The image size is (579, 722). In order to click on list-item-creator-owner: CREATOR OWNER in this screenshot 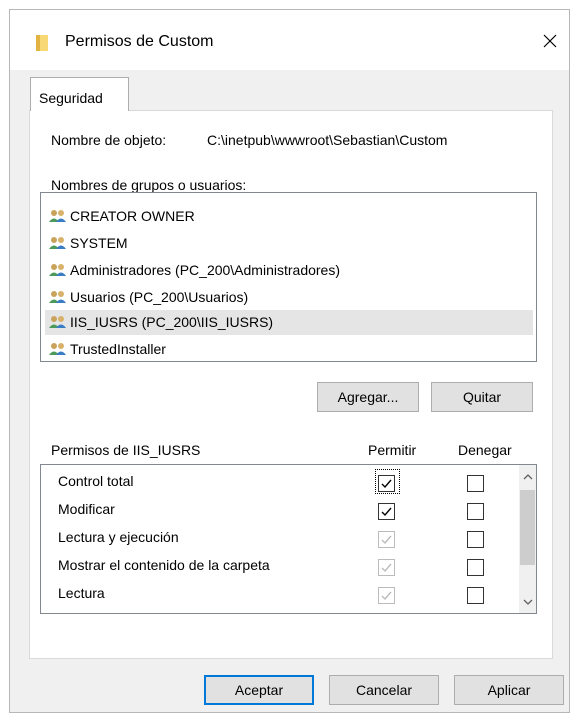, I will do `click(289, 216)`.